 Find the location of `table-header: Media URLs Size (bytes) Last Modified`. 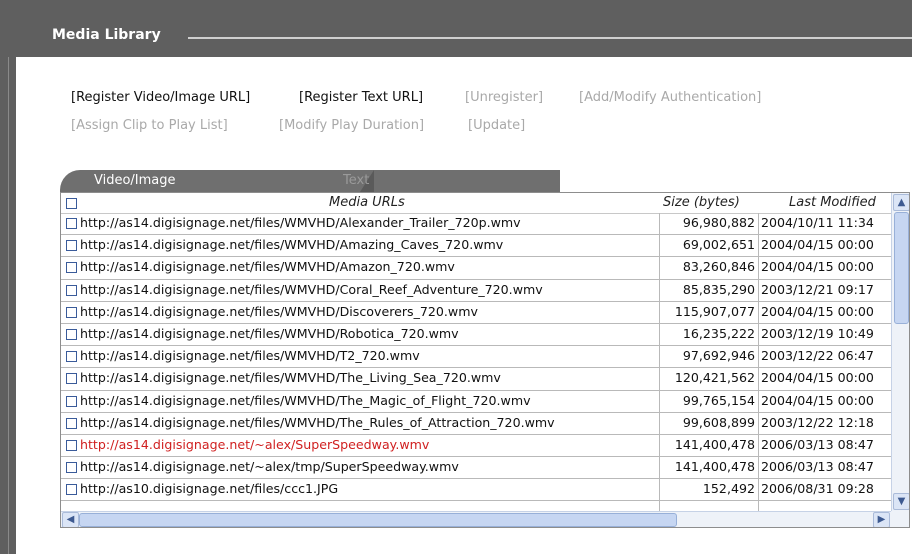

table-header: Media URLs Size (bytes) Last Modified is located at coordinates (476, 203).